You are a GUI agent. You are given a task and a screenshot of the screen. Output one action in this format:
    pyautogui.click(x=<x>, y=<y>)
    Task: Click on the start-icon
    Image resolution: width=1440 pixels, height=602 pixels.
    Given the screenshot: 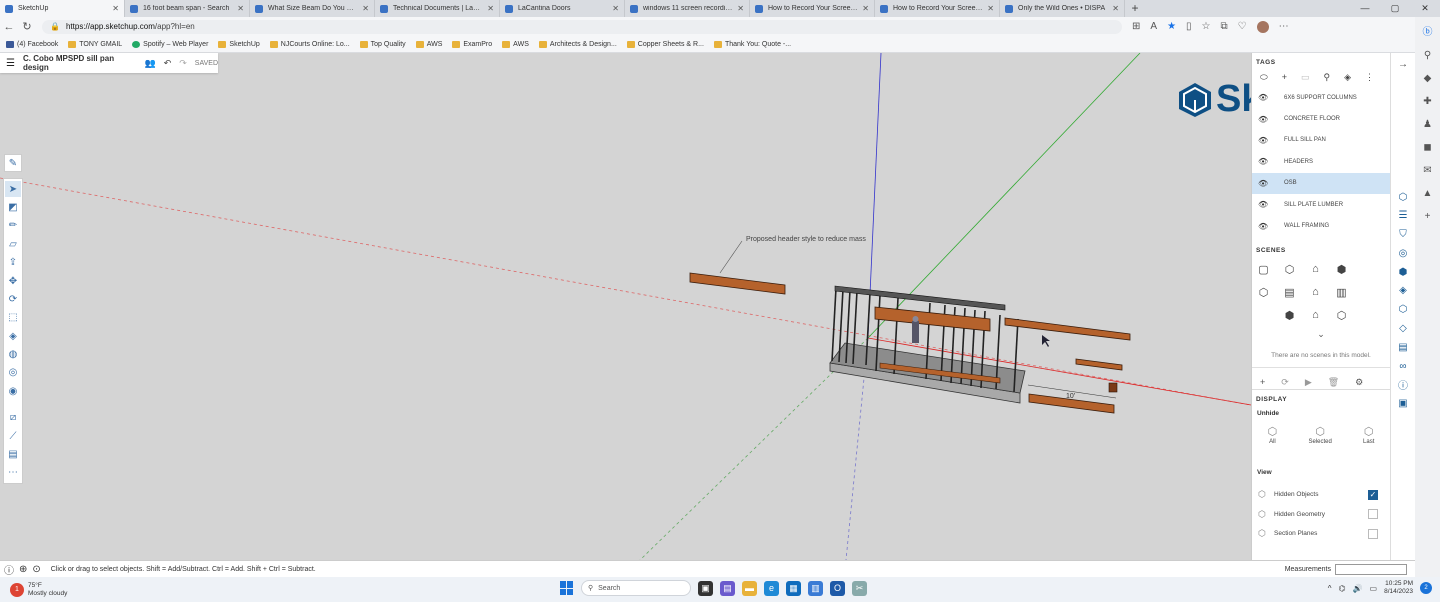 What is the action you would take?
    pyautogui.click(x=567, y=588)
    